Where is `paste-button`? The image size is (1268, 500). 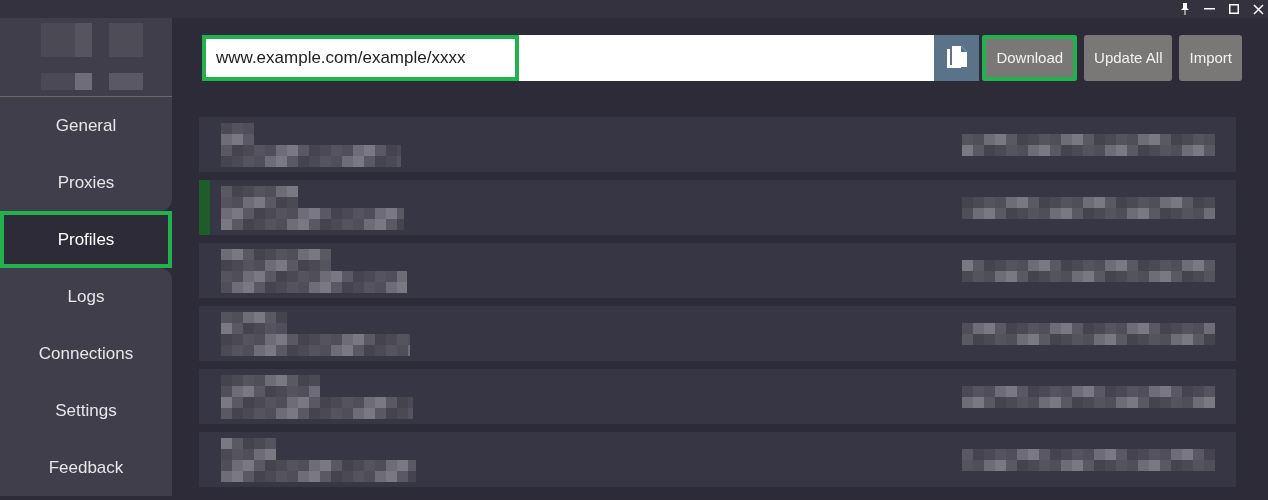 paste-button is located at coordinates (957, 58).